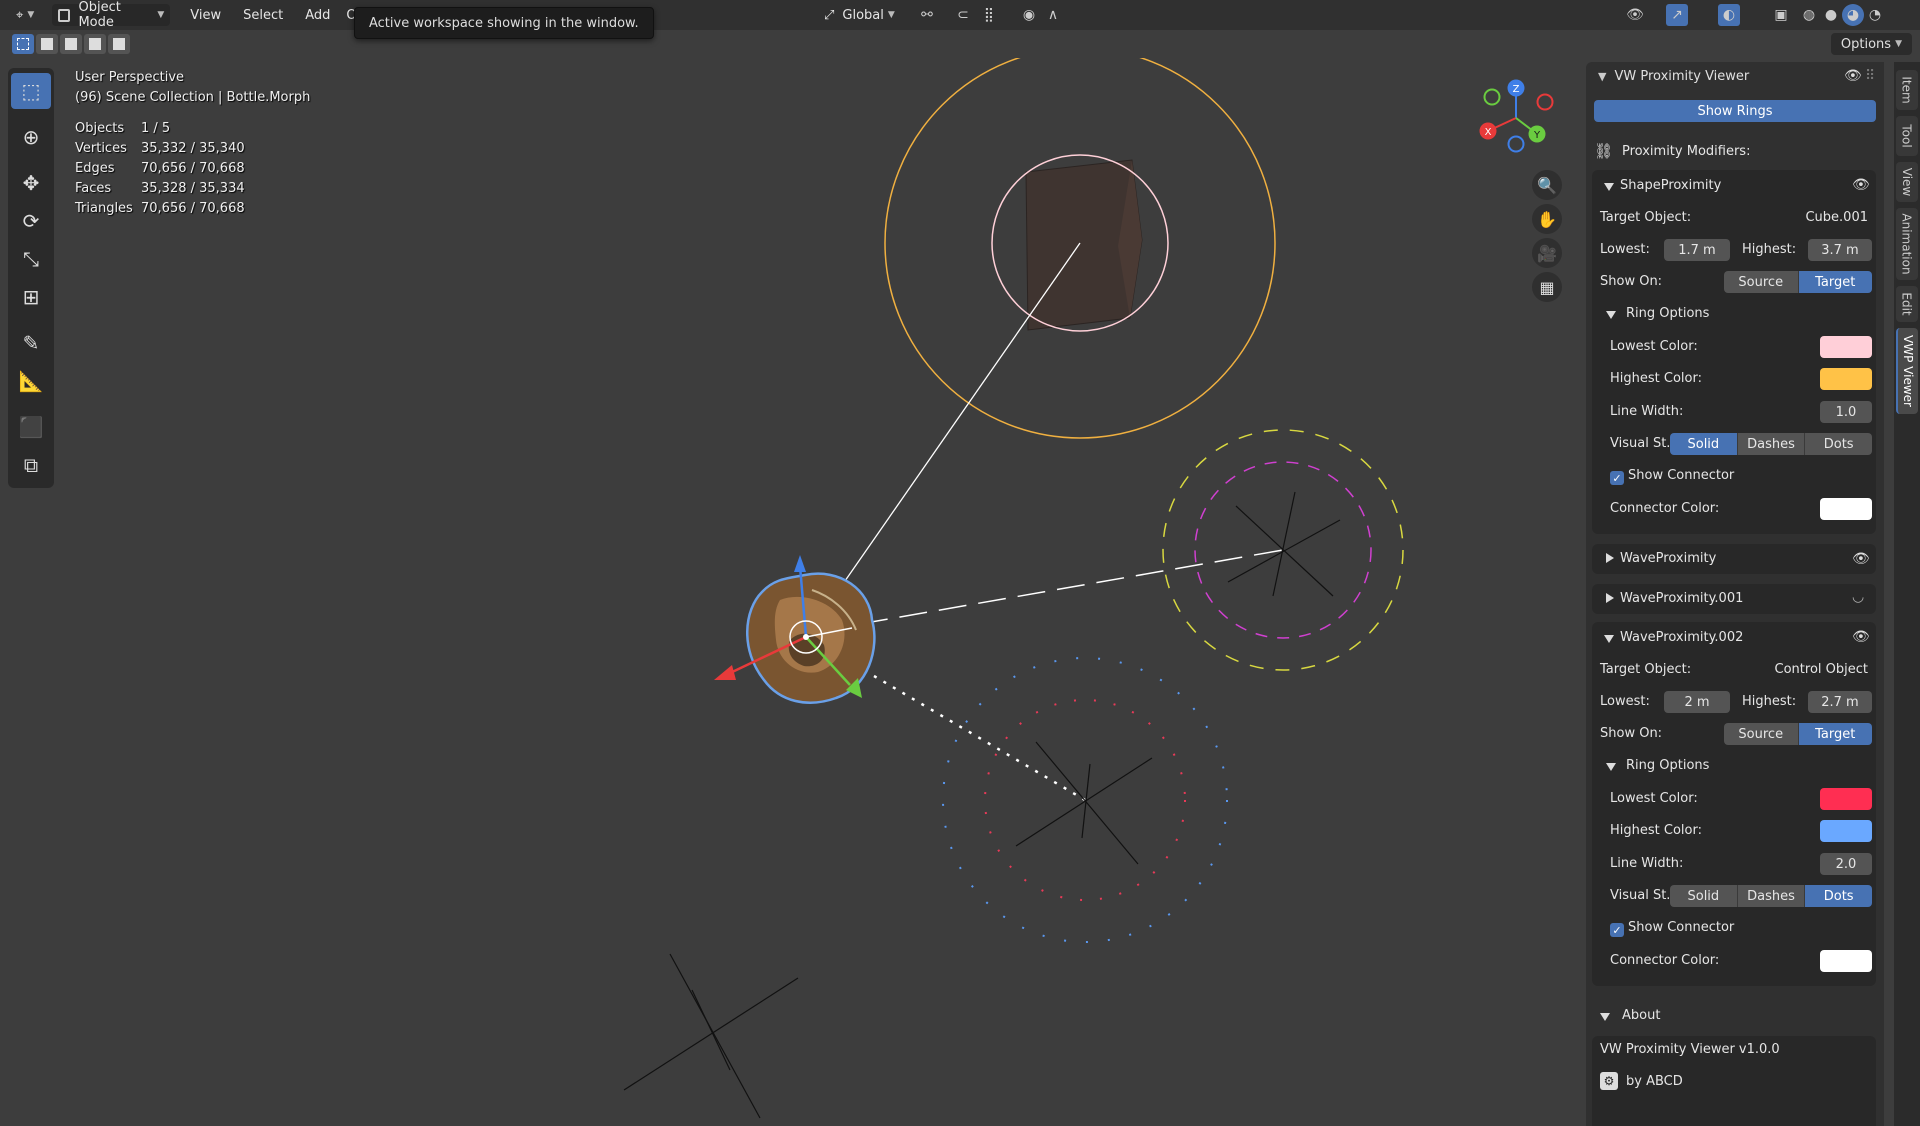  Describe the element at coordinates (25, 15) in the screenshot. I see `editor-type-button: ⌖ ▼` at that location.